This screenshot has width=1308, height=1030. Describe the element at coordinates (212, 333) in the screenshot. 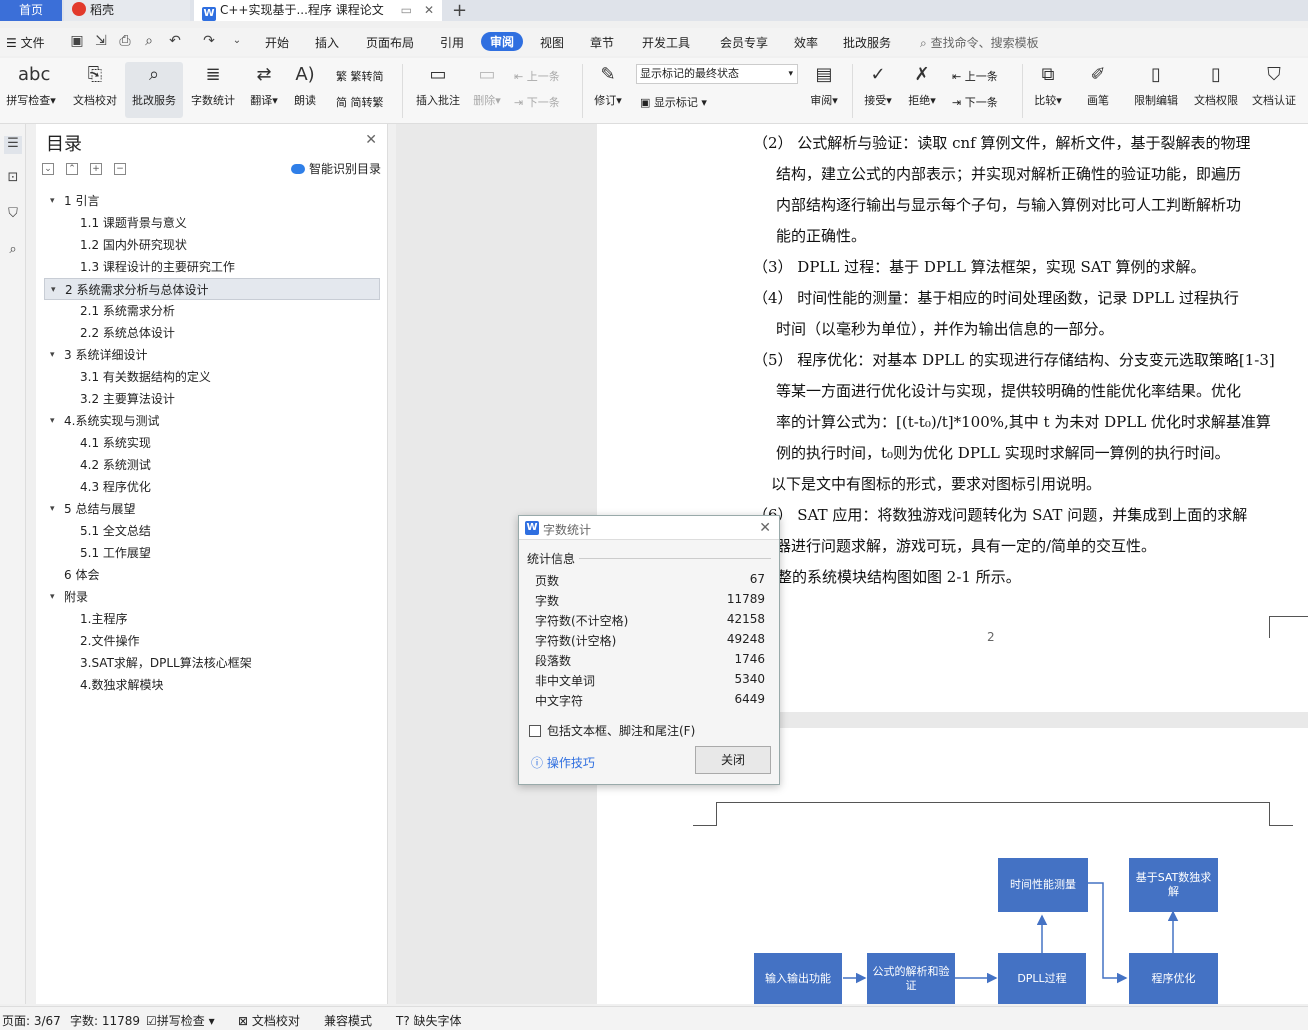

I see `toc-item: 2.2 系统总体设计` at that location.